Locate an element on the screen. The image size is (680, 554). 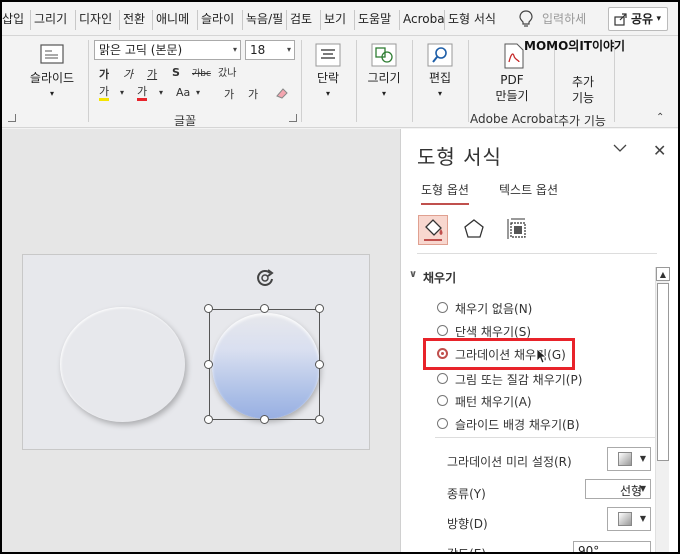
change-case-button: Aa is located at coordinates (183, 92).